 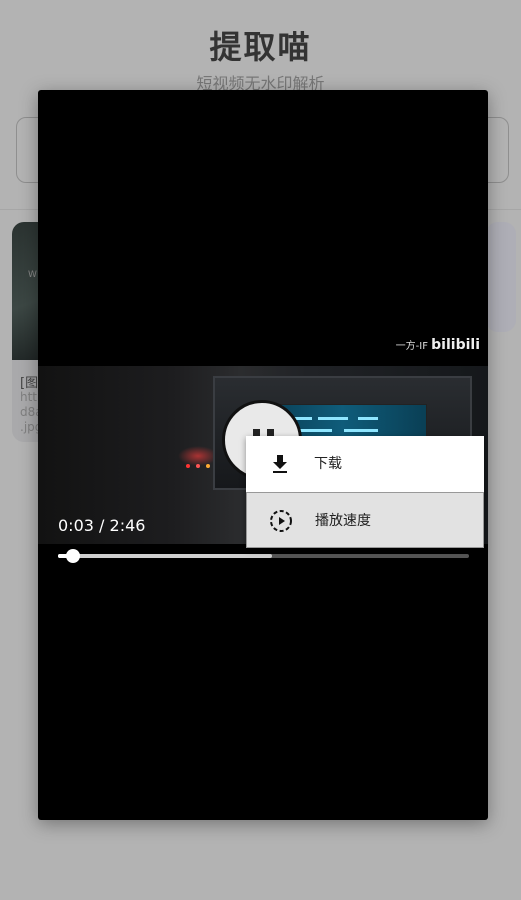 What do you see at coordinates (260, 47) in the screenshot?
I see `app-title: 提取喵` at bounding box center [260, 47].